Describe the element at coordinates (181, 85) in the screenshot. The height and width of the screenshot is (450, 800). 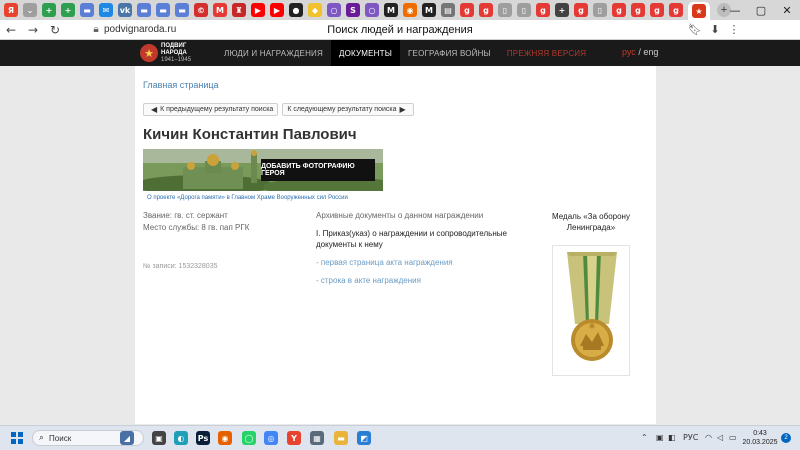
I see `breadcrumb-home: Главная страница` at that location.